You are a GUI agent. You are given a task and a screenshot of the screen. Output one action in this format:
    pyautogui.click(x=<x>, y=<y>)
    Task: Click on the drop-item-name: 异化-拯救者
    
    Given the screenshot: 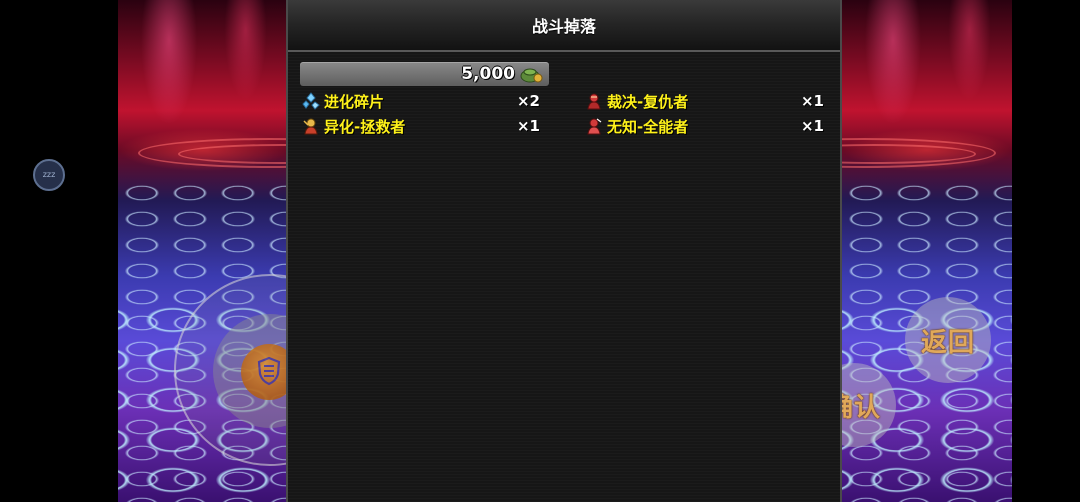 What is the action you would take?
    pyautogui.click(x=365, y=126)
    